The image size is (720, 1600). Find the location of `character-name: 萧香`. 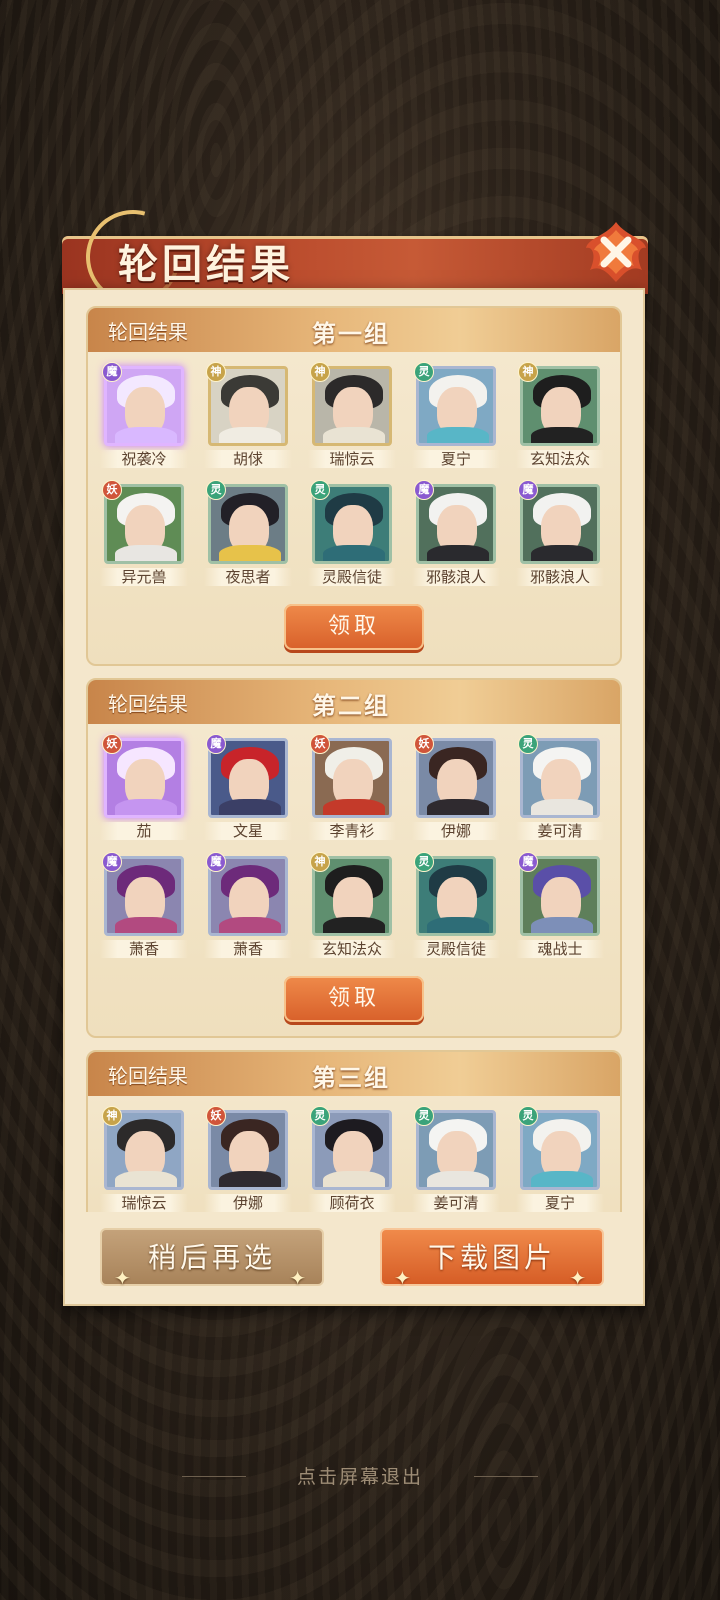

character-name: 萧香 is located at coordinates (144, 949).